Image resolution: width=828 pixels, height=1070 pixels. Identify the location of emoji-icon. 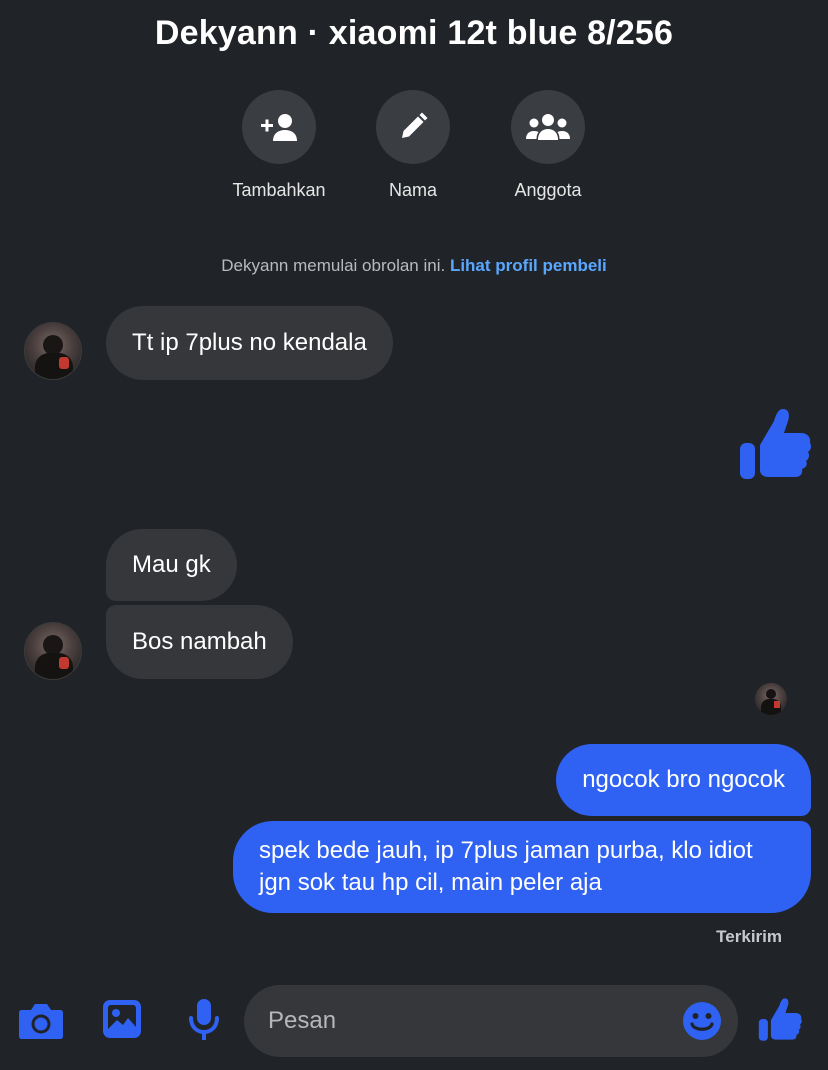
(702, 1023).